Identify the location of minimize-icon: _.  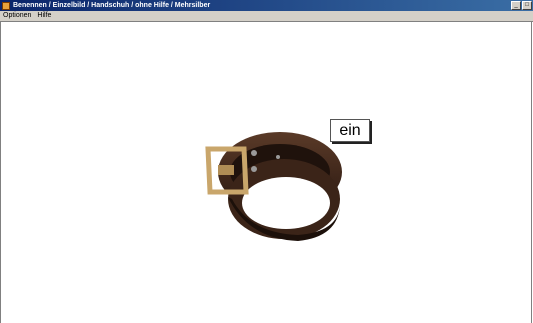
(516, 5).